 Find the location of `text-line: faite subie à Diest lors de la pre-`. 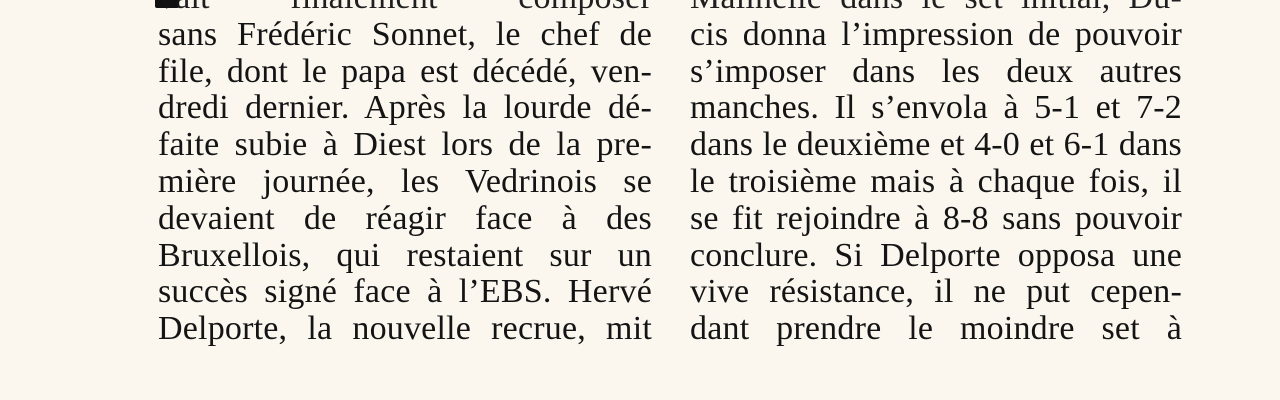

text-line: faite subie à Diest lors de la pre- is located at coordinates (405, 145).